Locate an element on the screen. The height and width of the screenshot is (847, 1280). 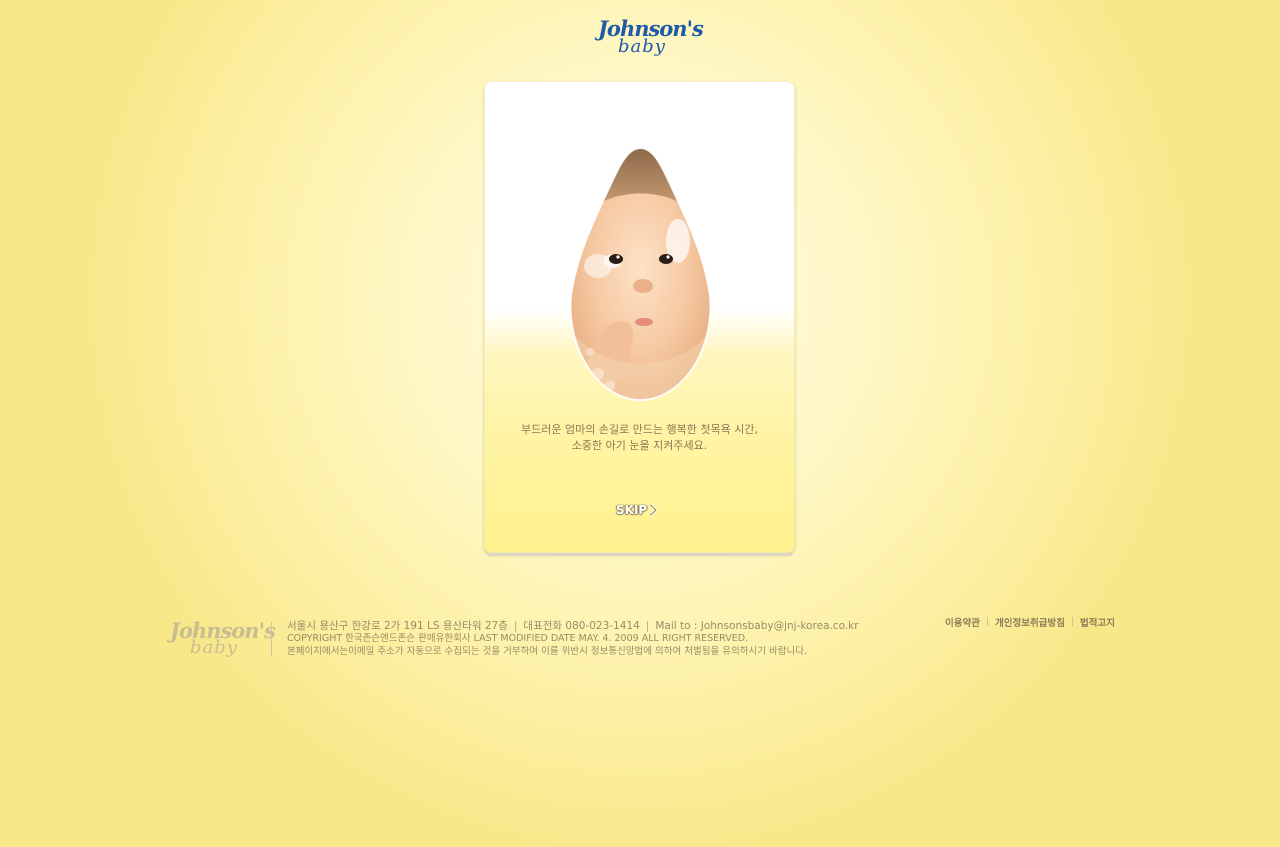
footer-phone: 대표전화 080-023-1414 is located at coordinates (581, 626).